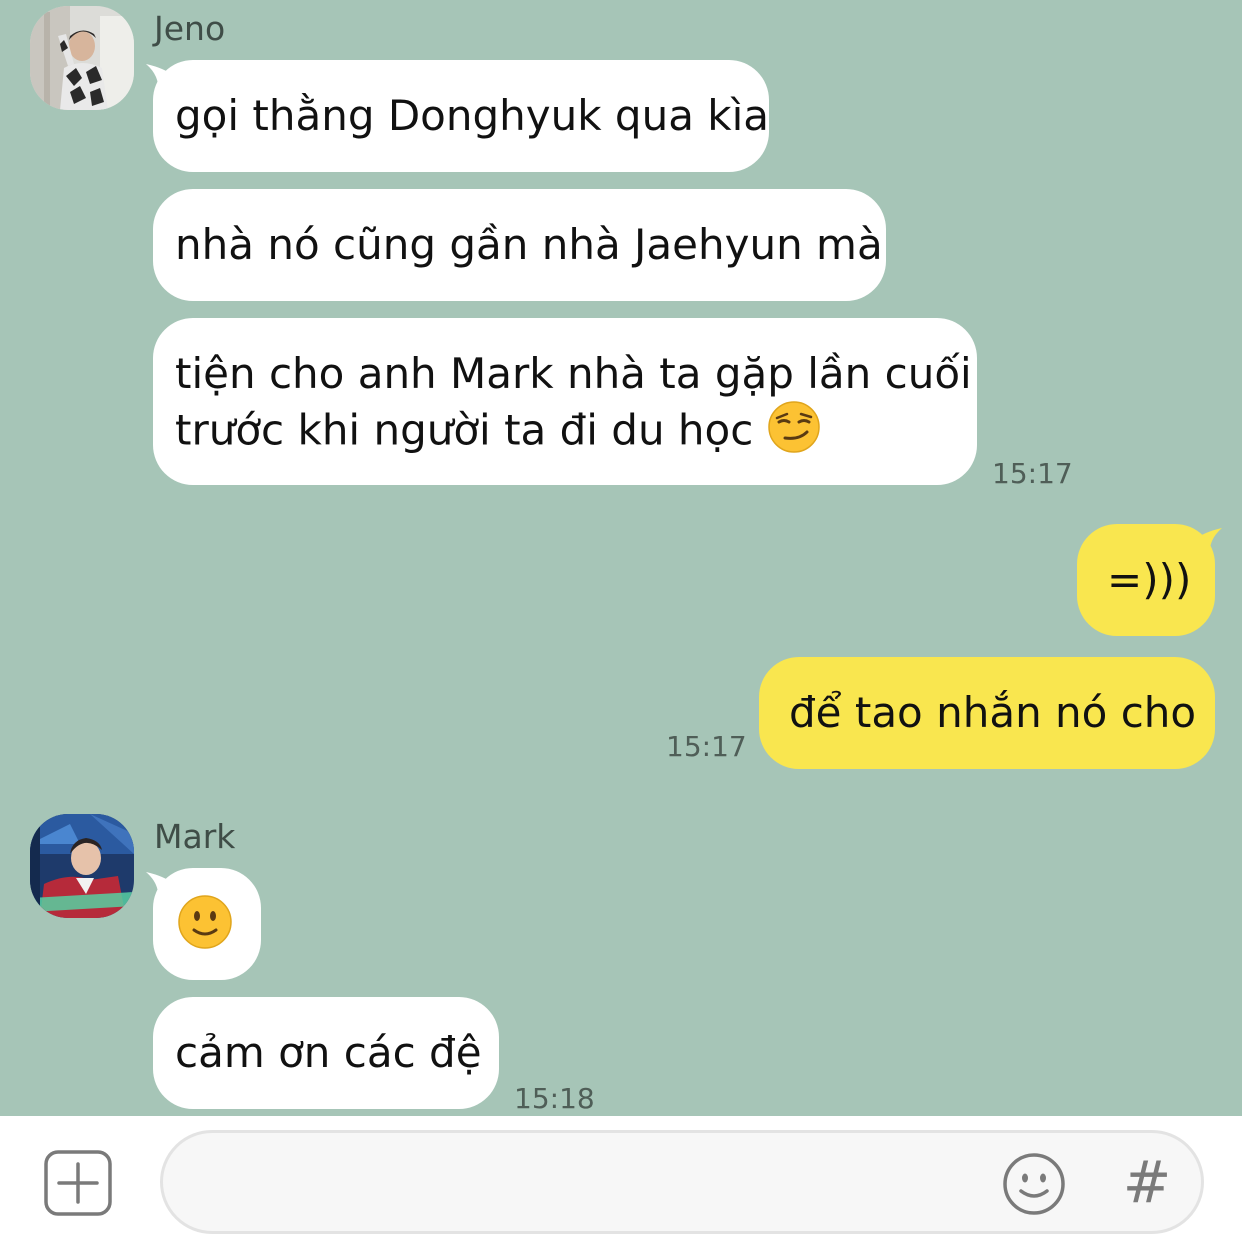  Describe the element at coordinates (573, 373) in the screenshot. I see `jeno-message-3-line-1: tiện cho anh Mark nhà ta gặp lần cuối` at that location.